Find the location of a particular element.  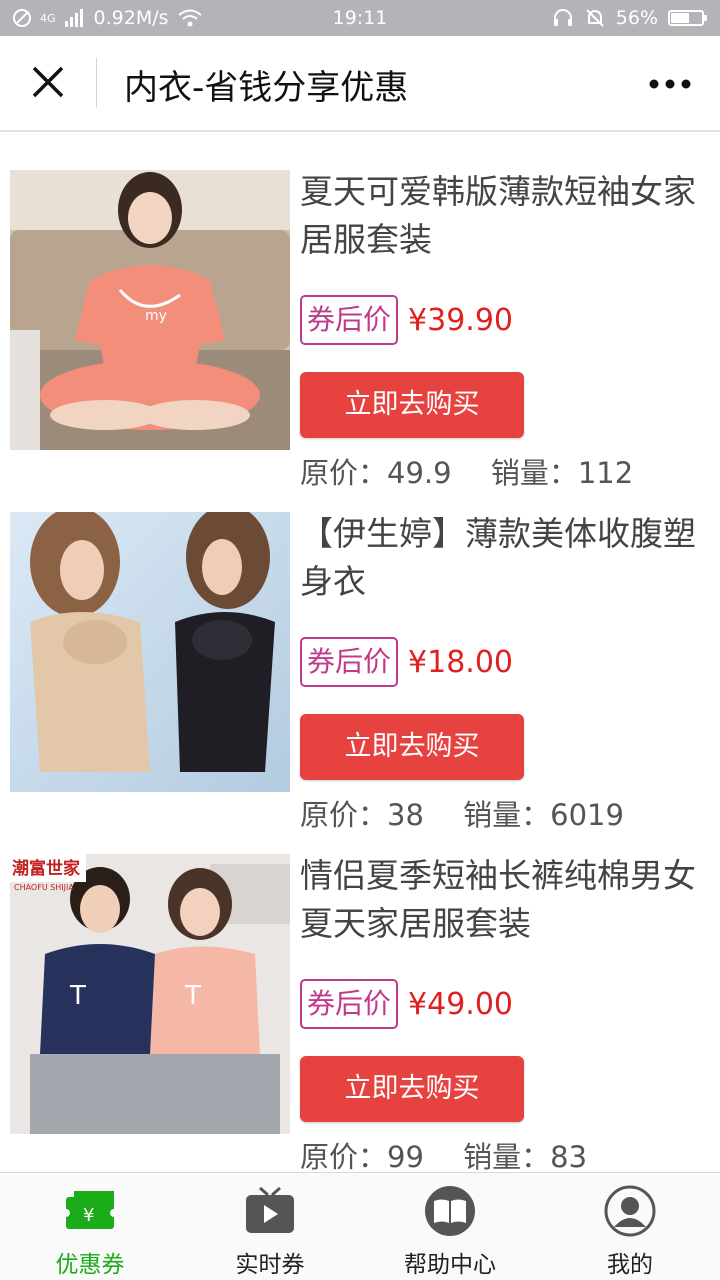

coupon-icon: ¥ is located at coordinates (90, 1210).